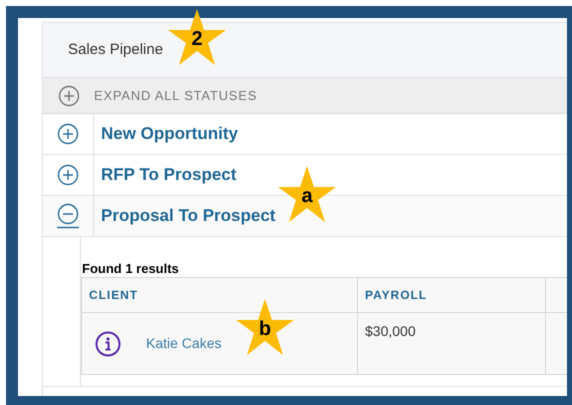 The width and height of the screenshot is (572, 405). I want to click on star-callout: 2, so click(197, 37).